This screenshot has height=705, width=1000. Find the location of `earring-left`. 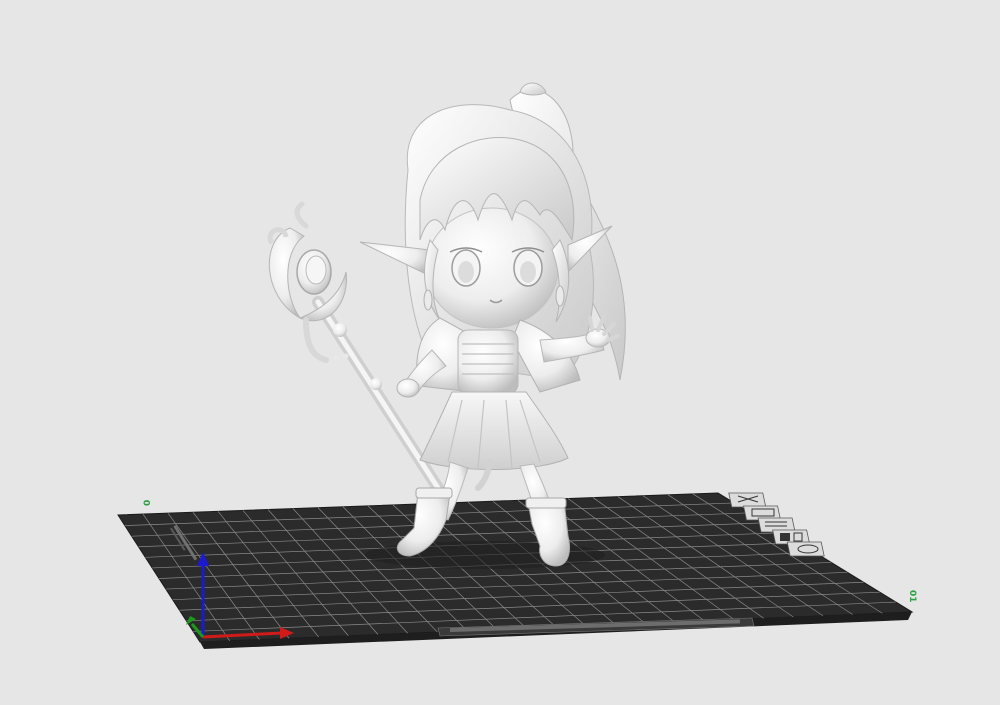

earring-left is located at coordinates (428, 300).